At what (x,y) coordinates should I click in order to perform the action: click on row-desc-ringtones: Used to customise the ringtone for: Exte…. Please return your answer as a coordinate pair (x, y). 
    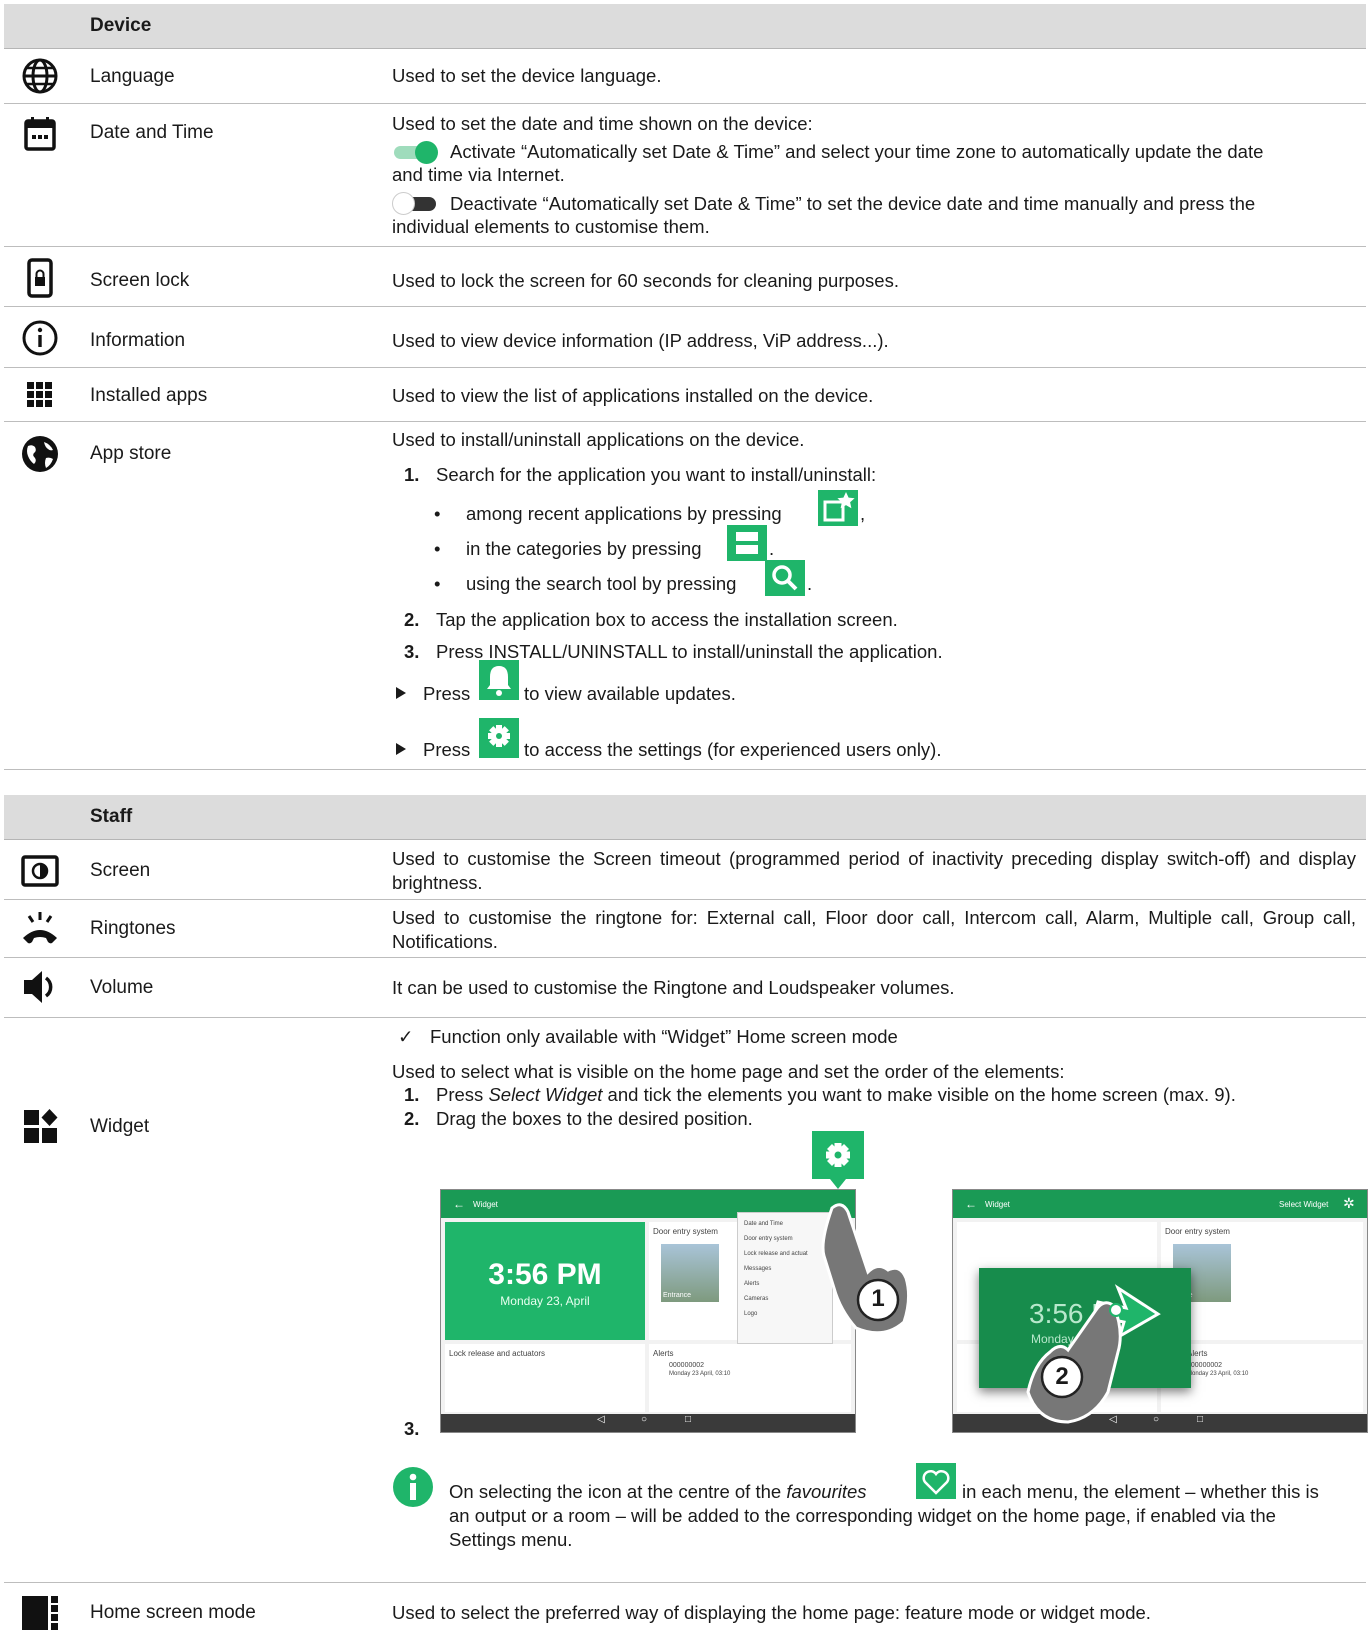
    Looking at the image, I should click on (874, 929).